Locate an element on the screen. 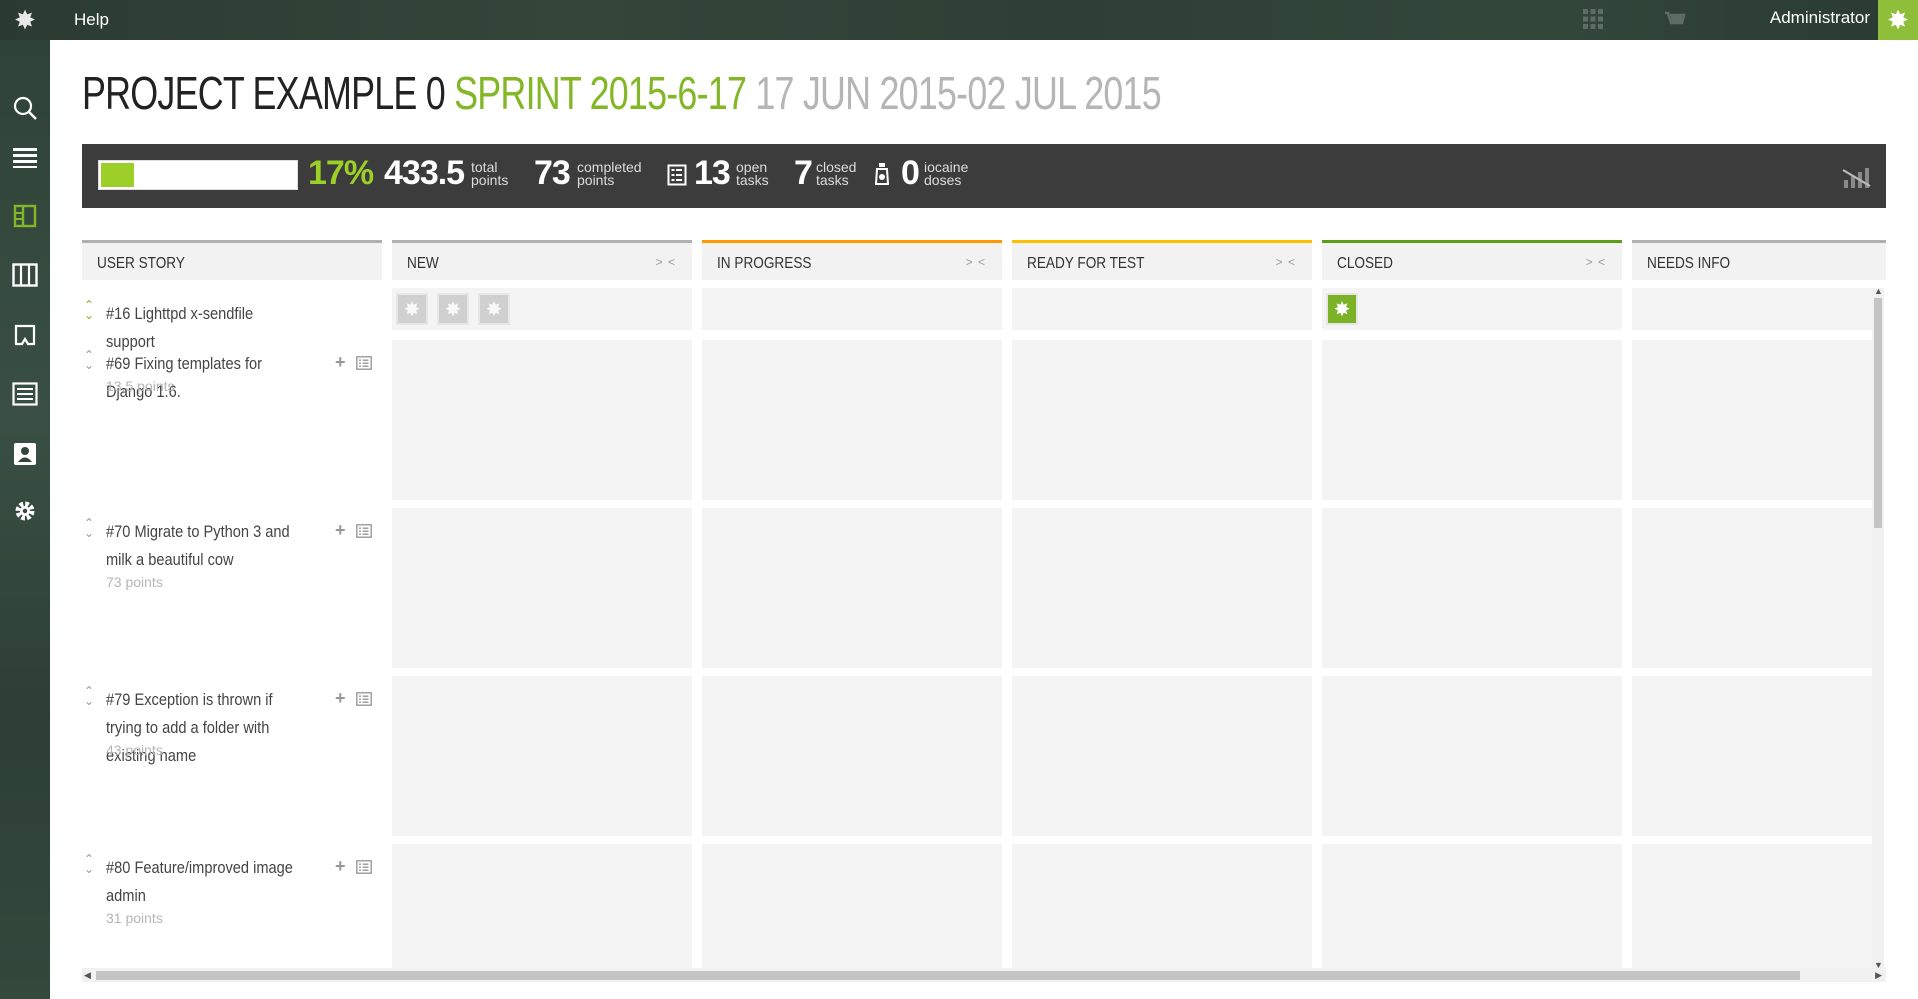 Image resolution: width=1918 pixels, height=999 pixels. sidebar is located at coordinates (25, 519).